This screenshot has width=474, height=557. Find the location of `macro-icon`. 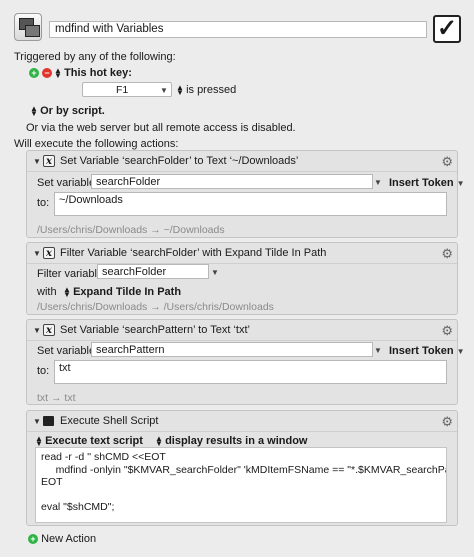

macro-icon is located at coordinates (28, 27).